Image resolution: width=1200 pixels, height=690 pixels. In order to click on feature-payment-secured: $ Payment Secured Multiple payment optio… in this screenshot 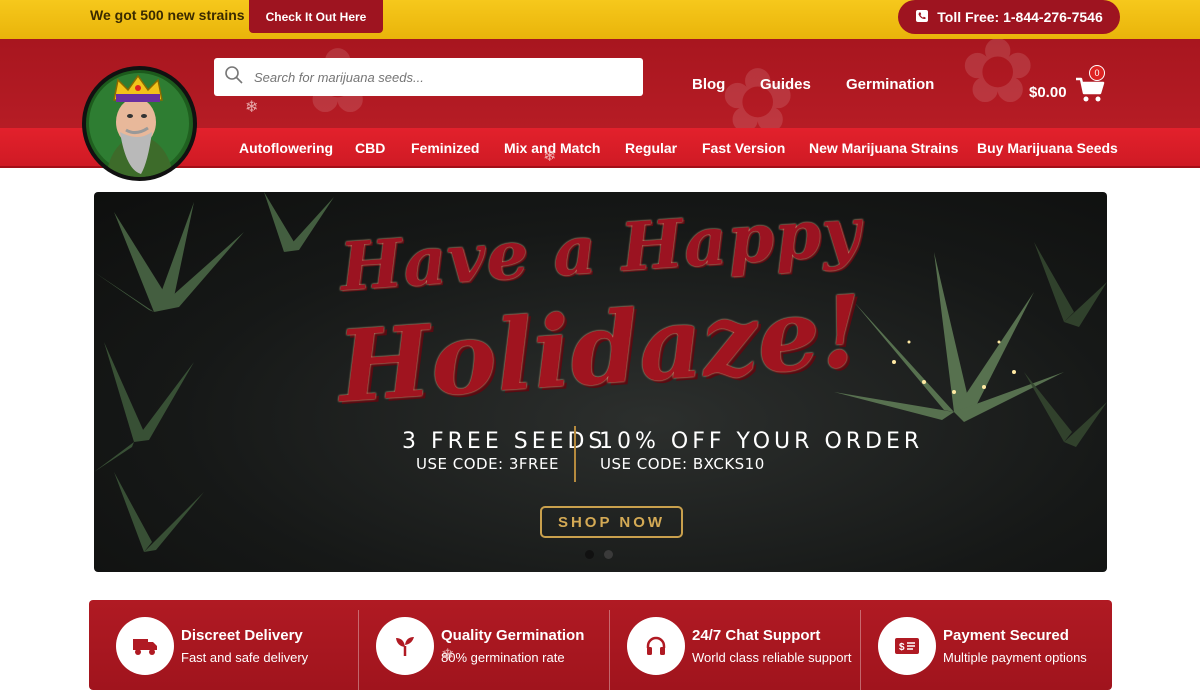, I will do `click(981, 645)`.